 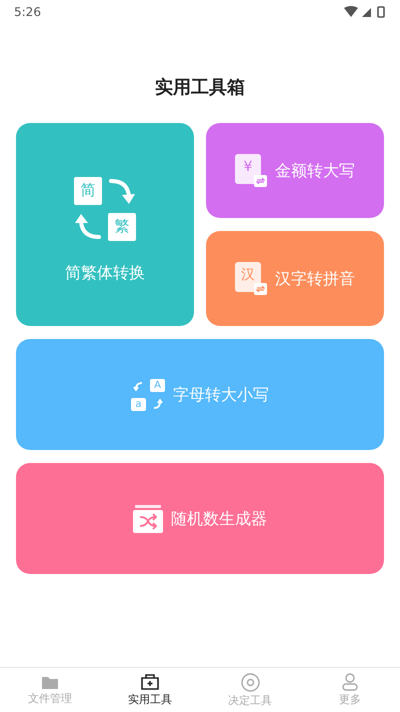 I want to click on shuffle-icon, so click(x=148, y=518).